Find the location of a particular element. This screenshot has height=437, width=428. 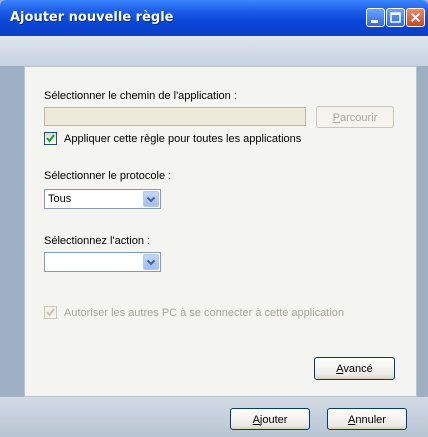

action-label: Sélectionnez l'action : is located at coordinates (97, 241).